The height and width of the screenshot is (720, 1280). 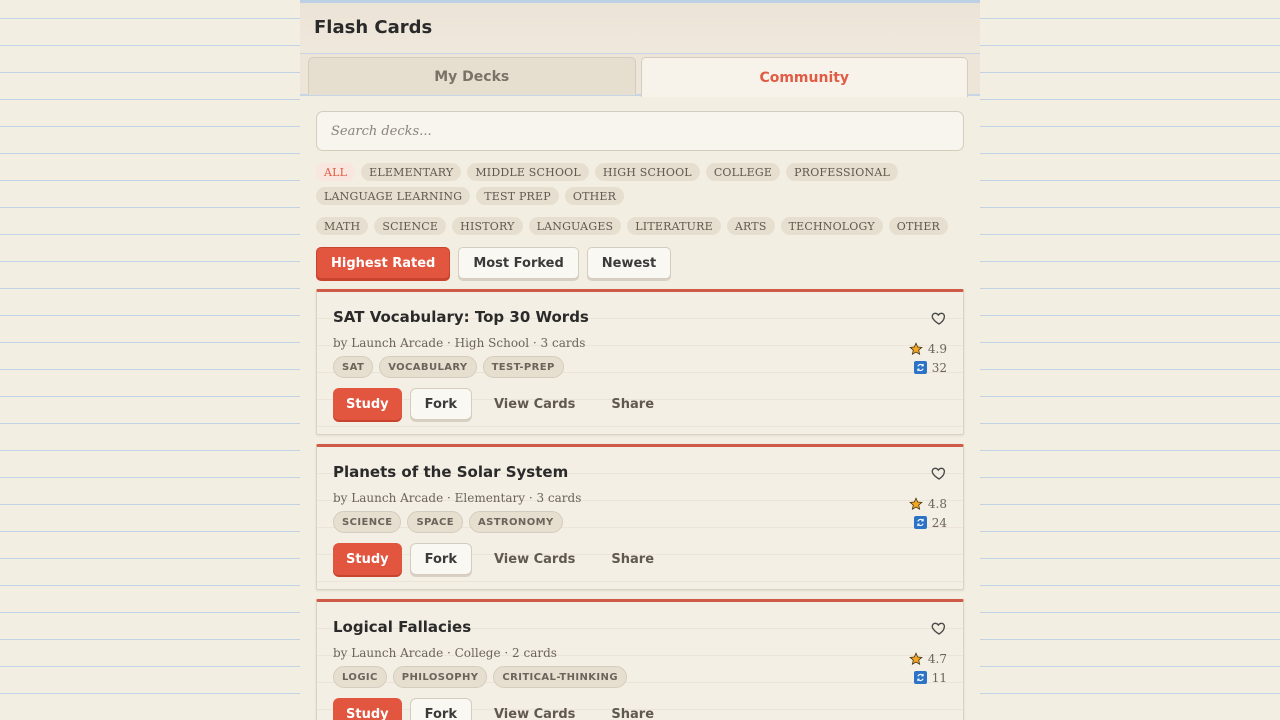 I want to click on search-box, so click(x=640, y=131).